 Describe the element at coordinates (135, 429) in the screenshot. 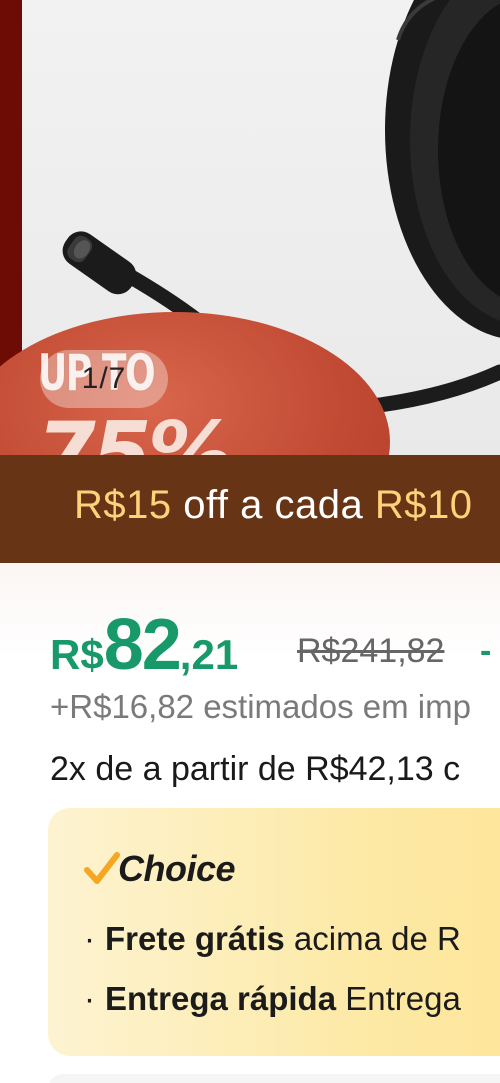

I see `discount-badge-percent: 75%` at that location.